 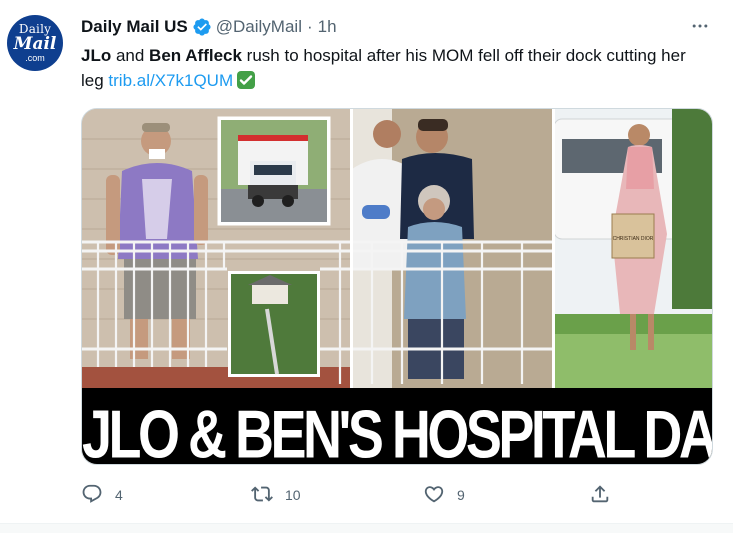 What do you see at coordinates (134, 27) in the screenshot?
I see `display-name: Daily Mail US` at bounding box center [134, 27].